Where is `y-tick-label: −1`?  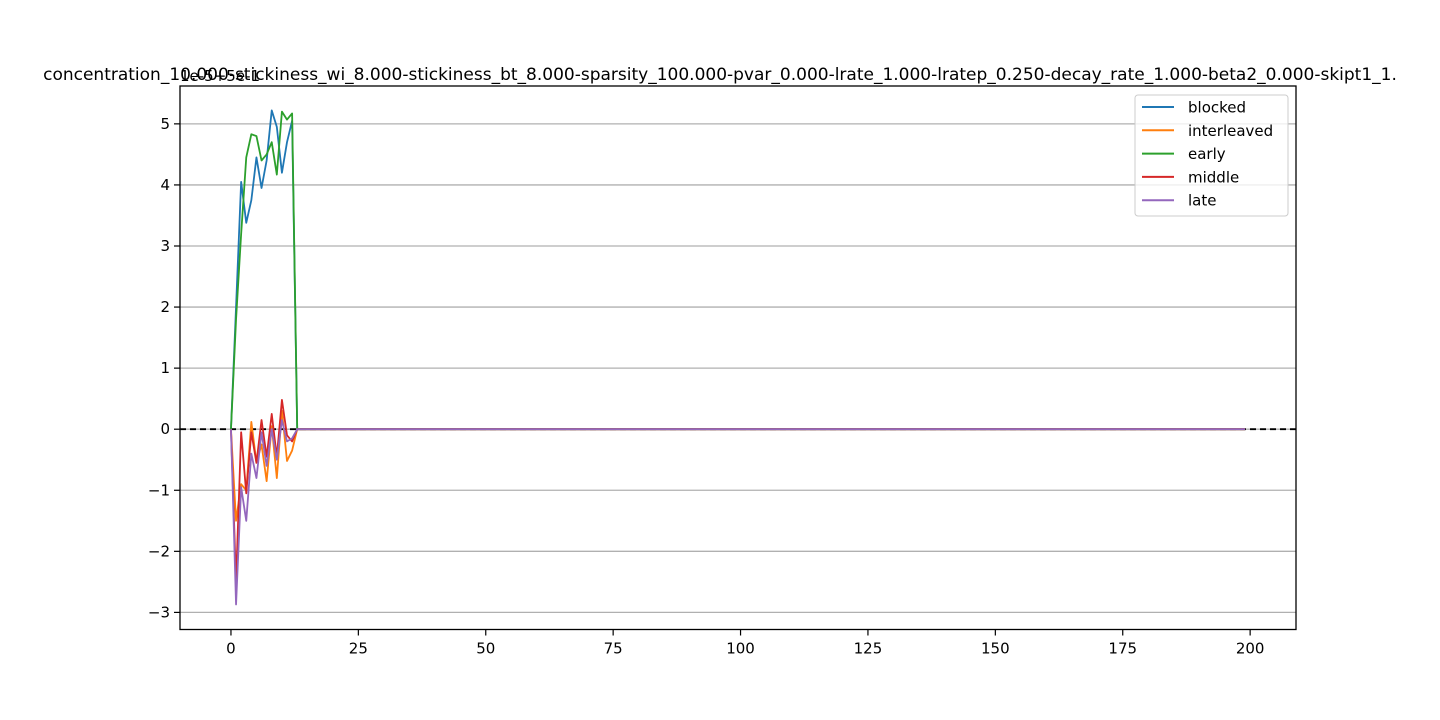
y-tick-label: −1 is located at coordinates (159, 490).